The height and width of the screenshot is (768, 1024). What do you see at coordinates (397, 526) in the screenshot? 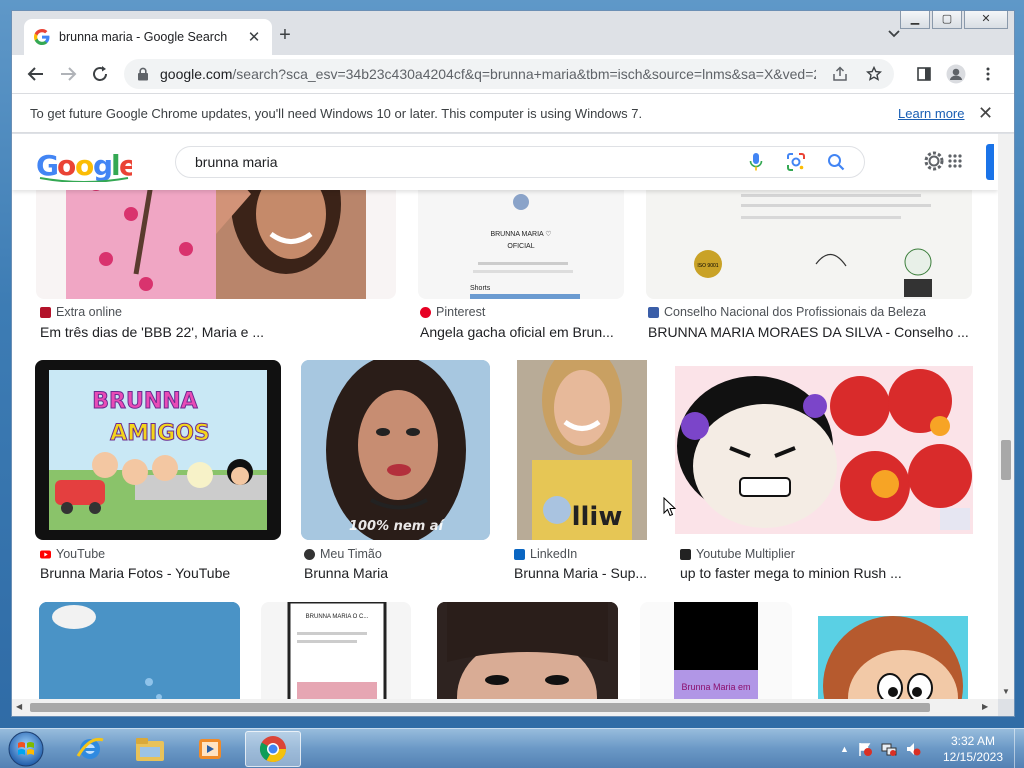
I see `meutimao-caption-text: 100% nem aí` at bounding box center [397, 526].